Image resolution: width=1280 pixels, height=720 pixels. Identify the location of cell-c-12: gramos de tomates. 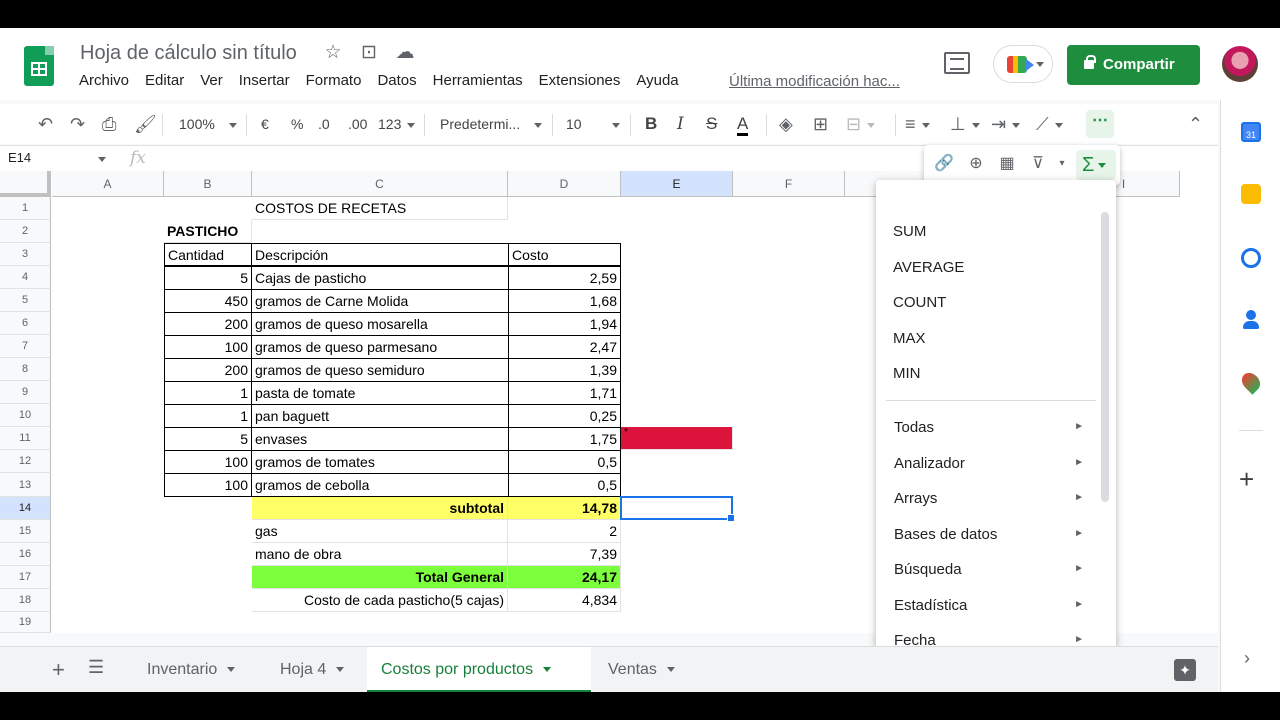
(380, 462).